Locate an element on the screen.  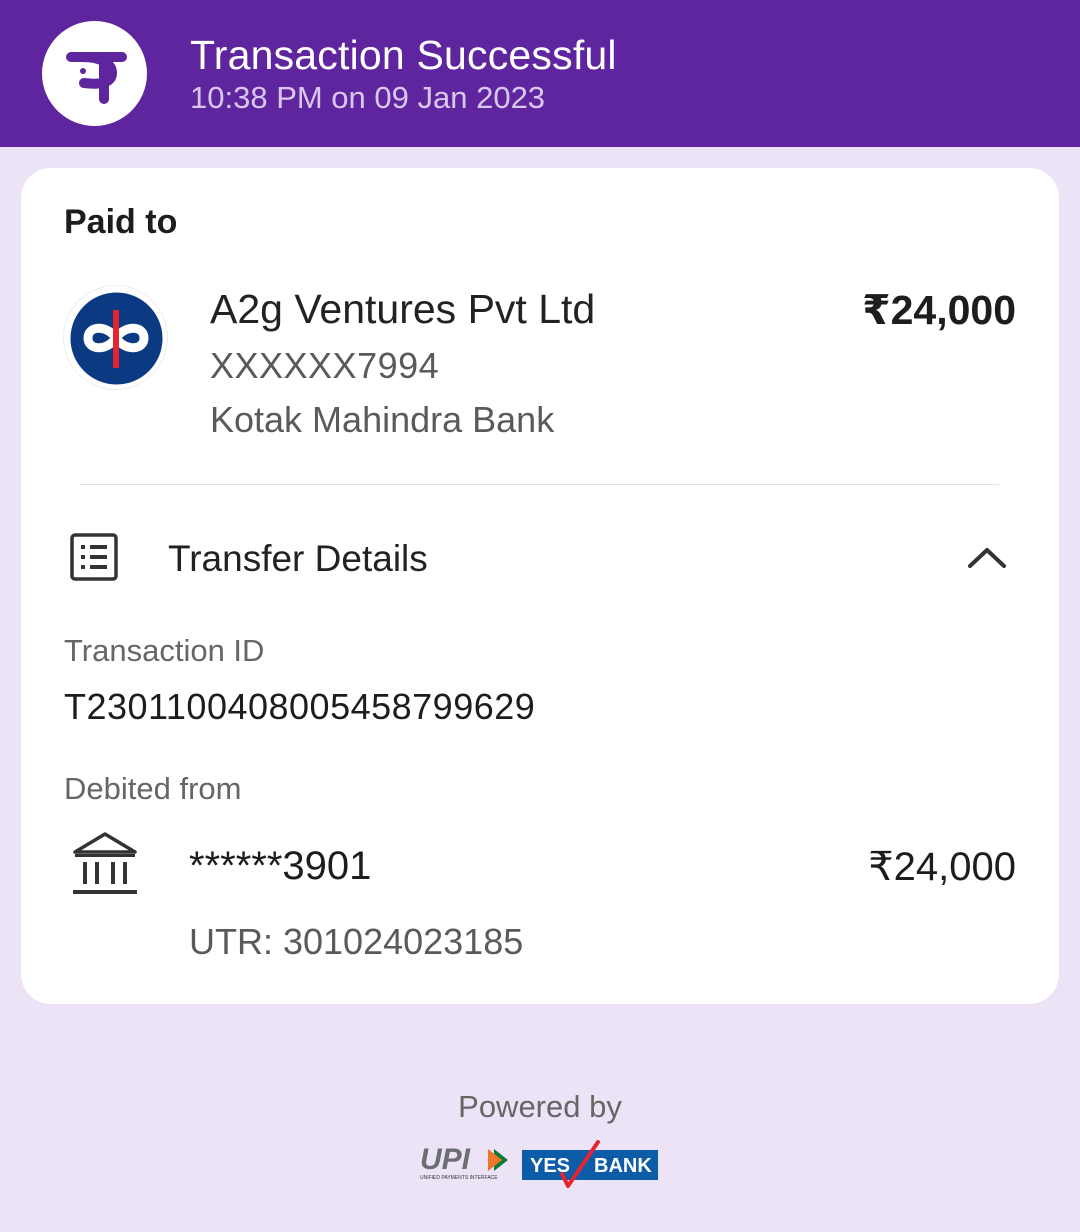
utr-number: UTR: 301024023185 is located at coordinates (356, 941).